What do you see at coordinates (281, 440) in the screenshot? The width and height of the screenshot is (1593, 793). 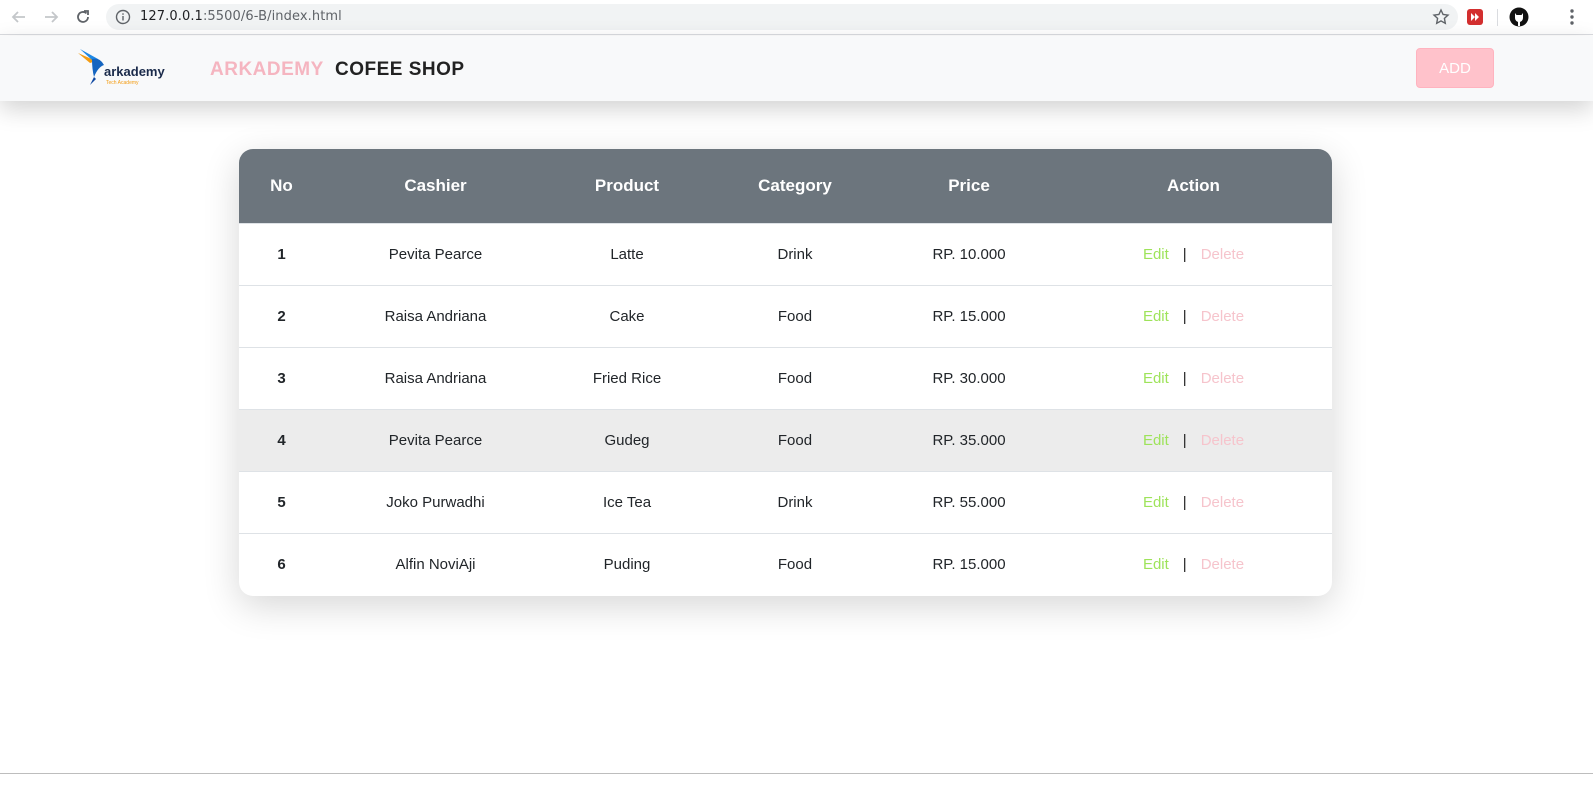 I see `cell-no: 4` at bounding box center [281, 440].